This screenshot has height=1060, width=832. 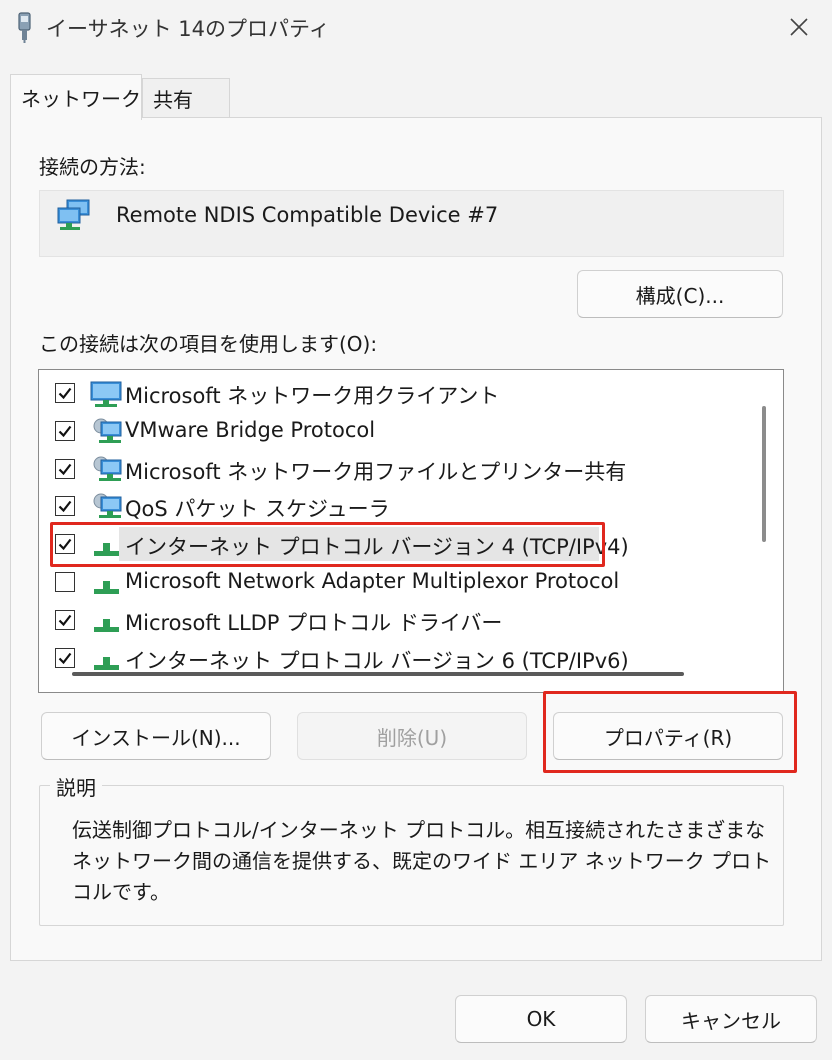 What do you see at coordinates (106, 396) in the screenshot?
I see `client-icon` at bounding box center [106, 396].